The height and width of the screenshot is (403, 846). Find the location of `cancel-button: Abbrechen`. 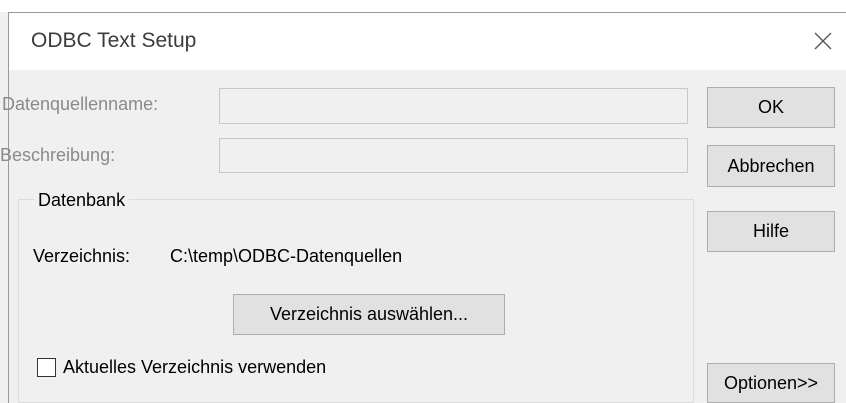

cancel-button: Abbrechen is located at coordinates (771, 166).